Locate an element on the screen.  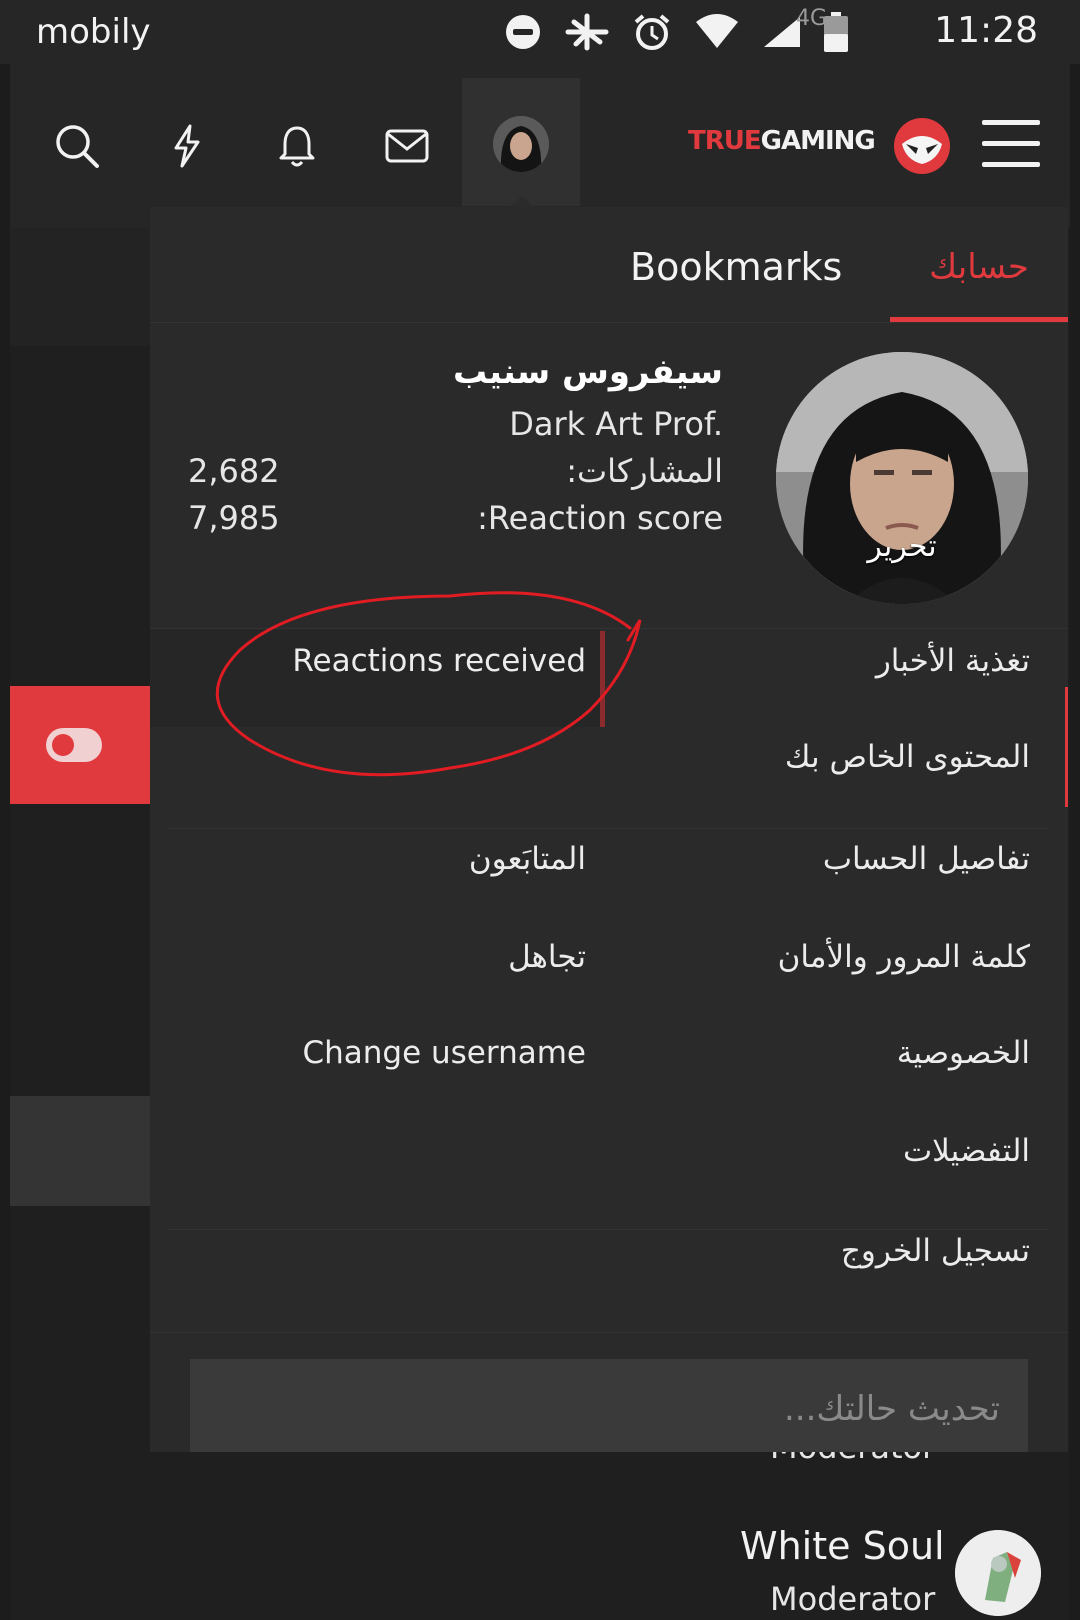
scroll-accent is located at coordinates (1066, 747).